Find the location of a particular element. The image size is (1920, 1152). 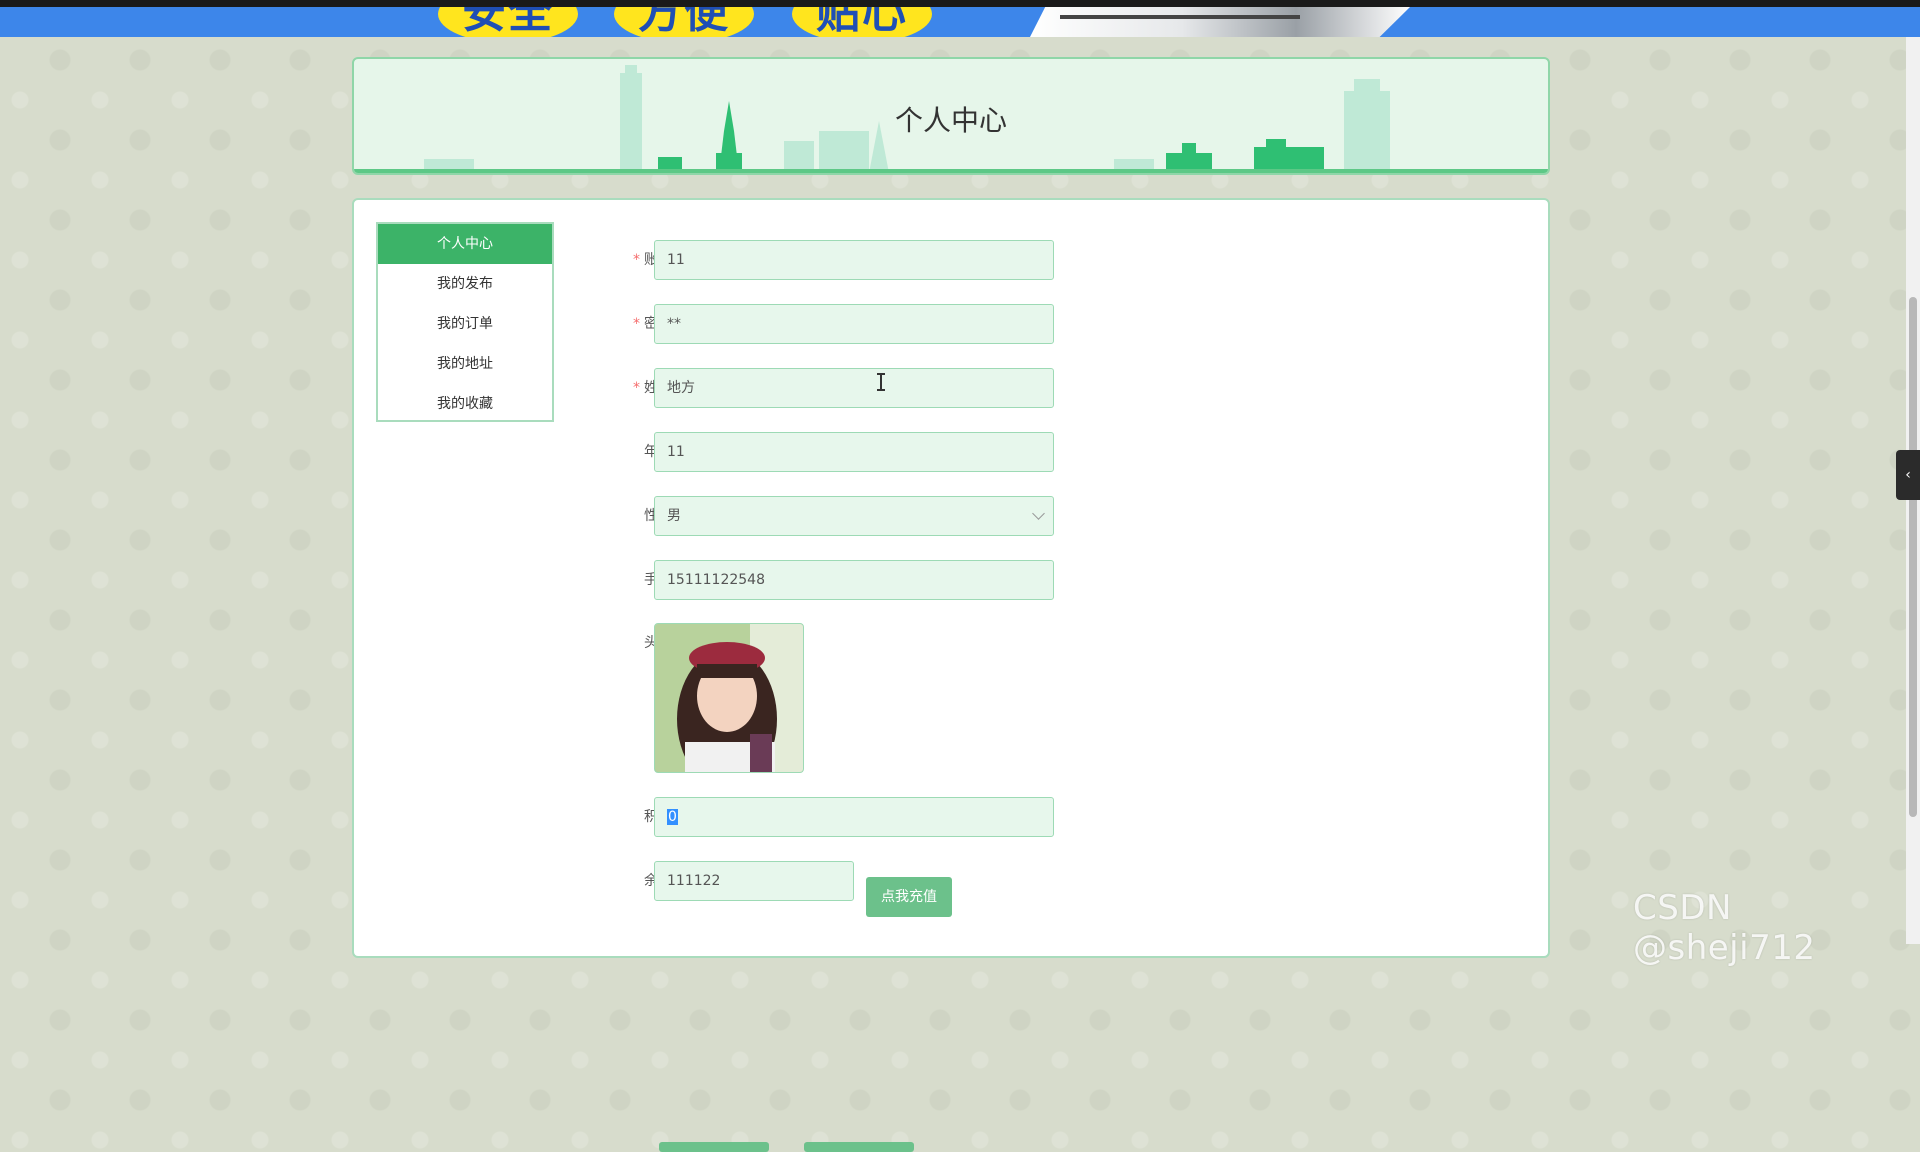

form-row-age: 年龄 11 is located at coordinates (951, 452).